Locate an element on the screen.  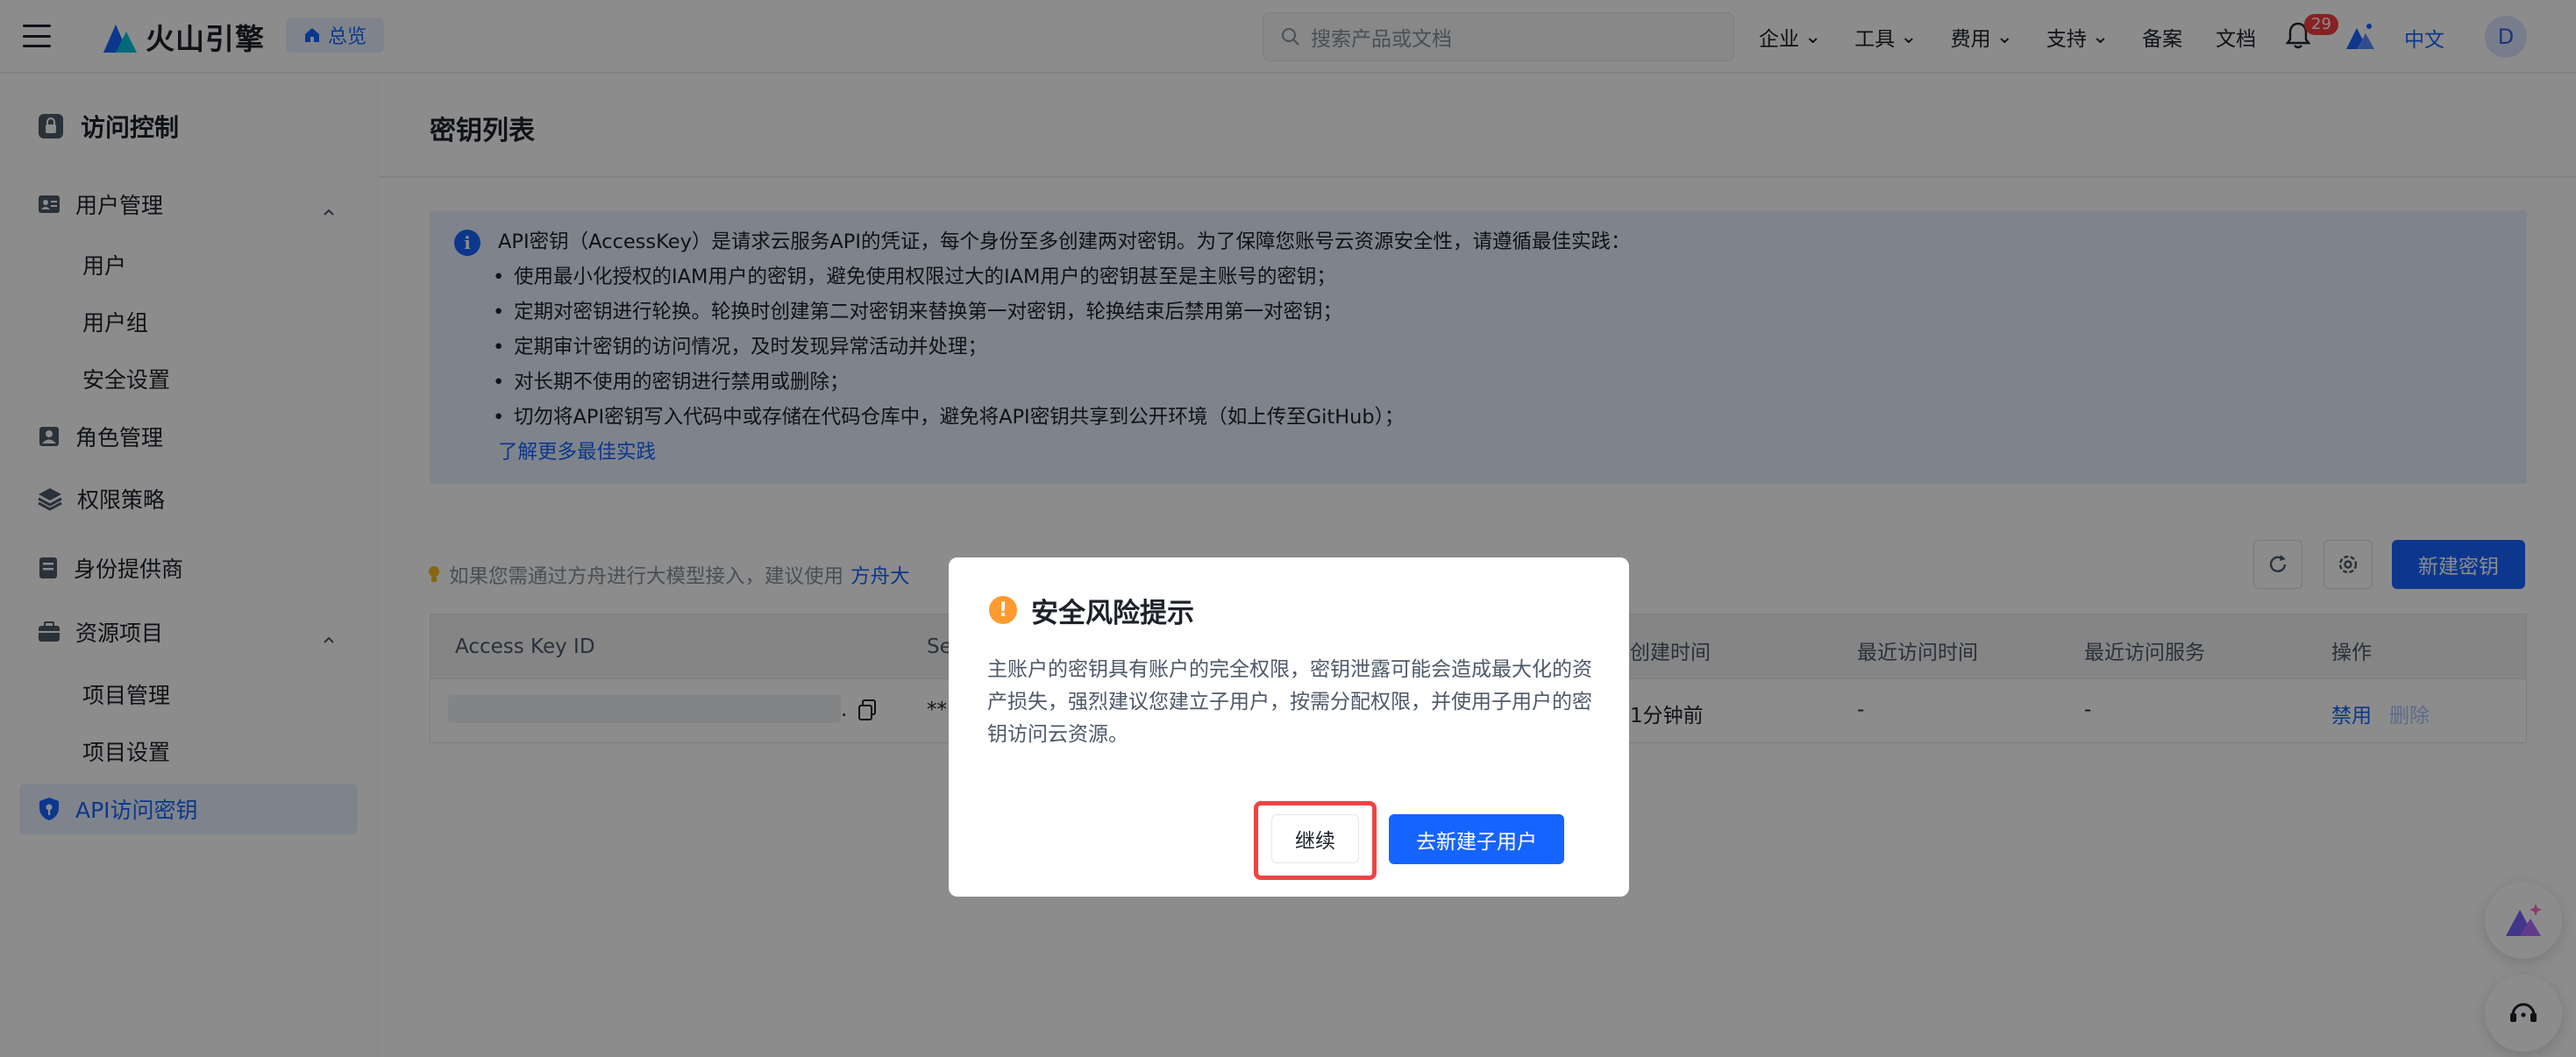
dialog-title: 安全风险提示 is located at coordinates (1112, 613).